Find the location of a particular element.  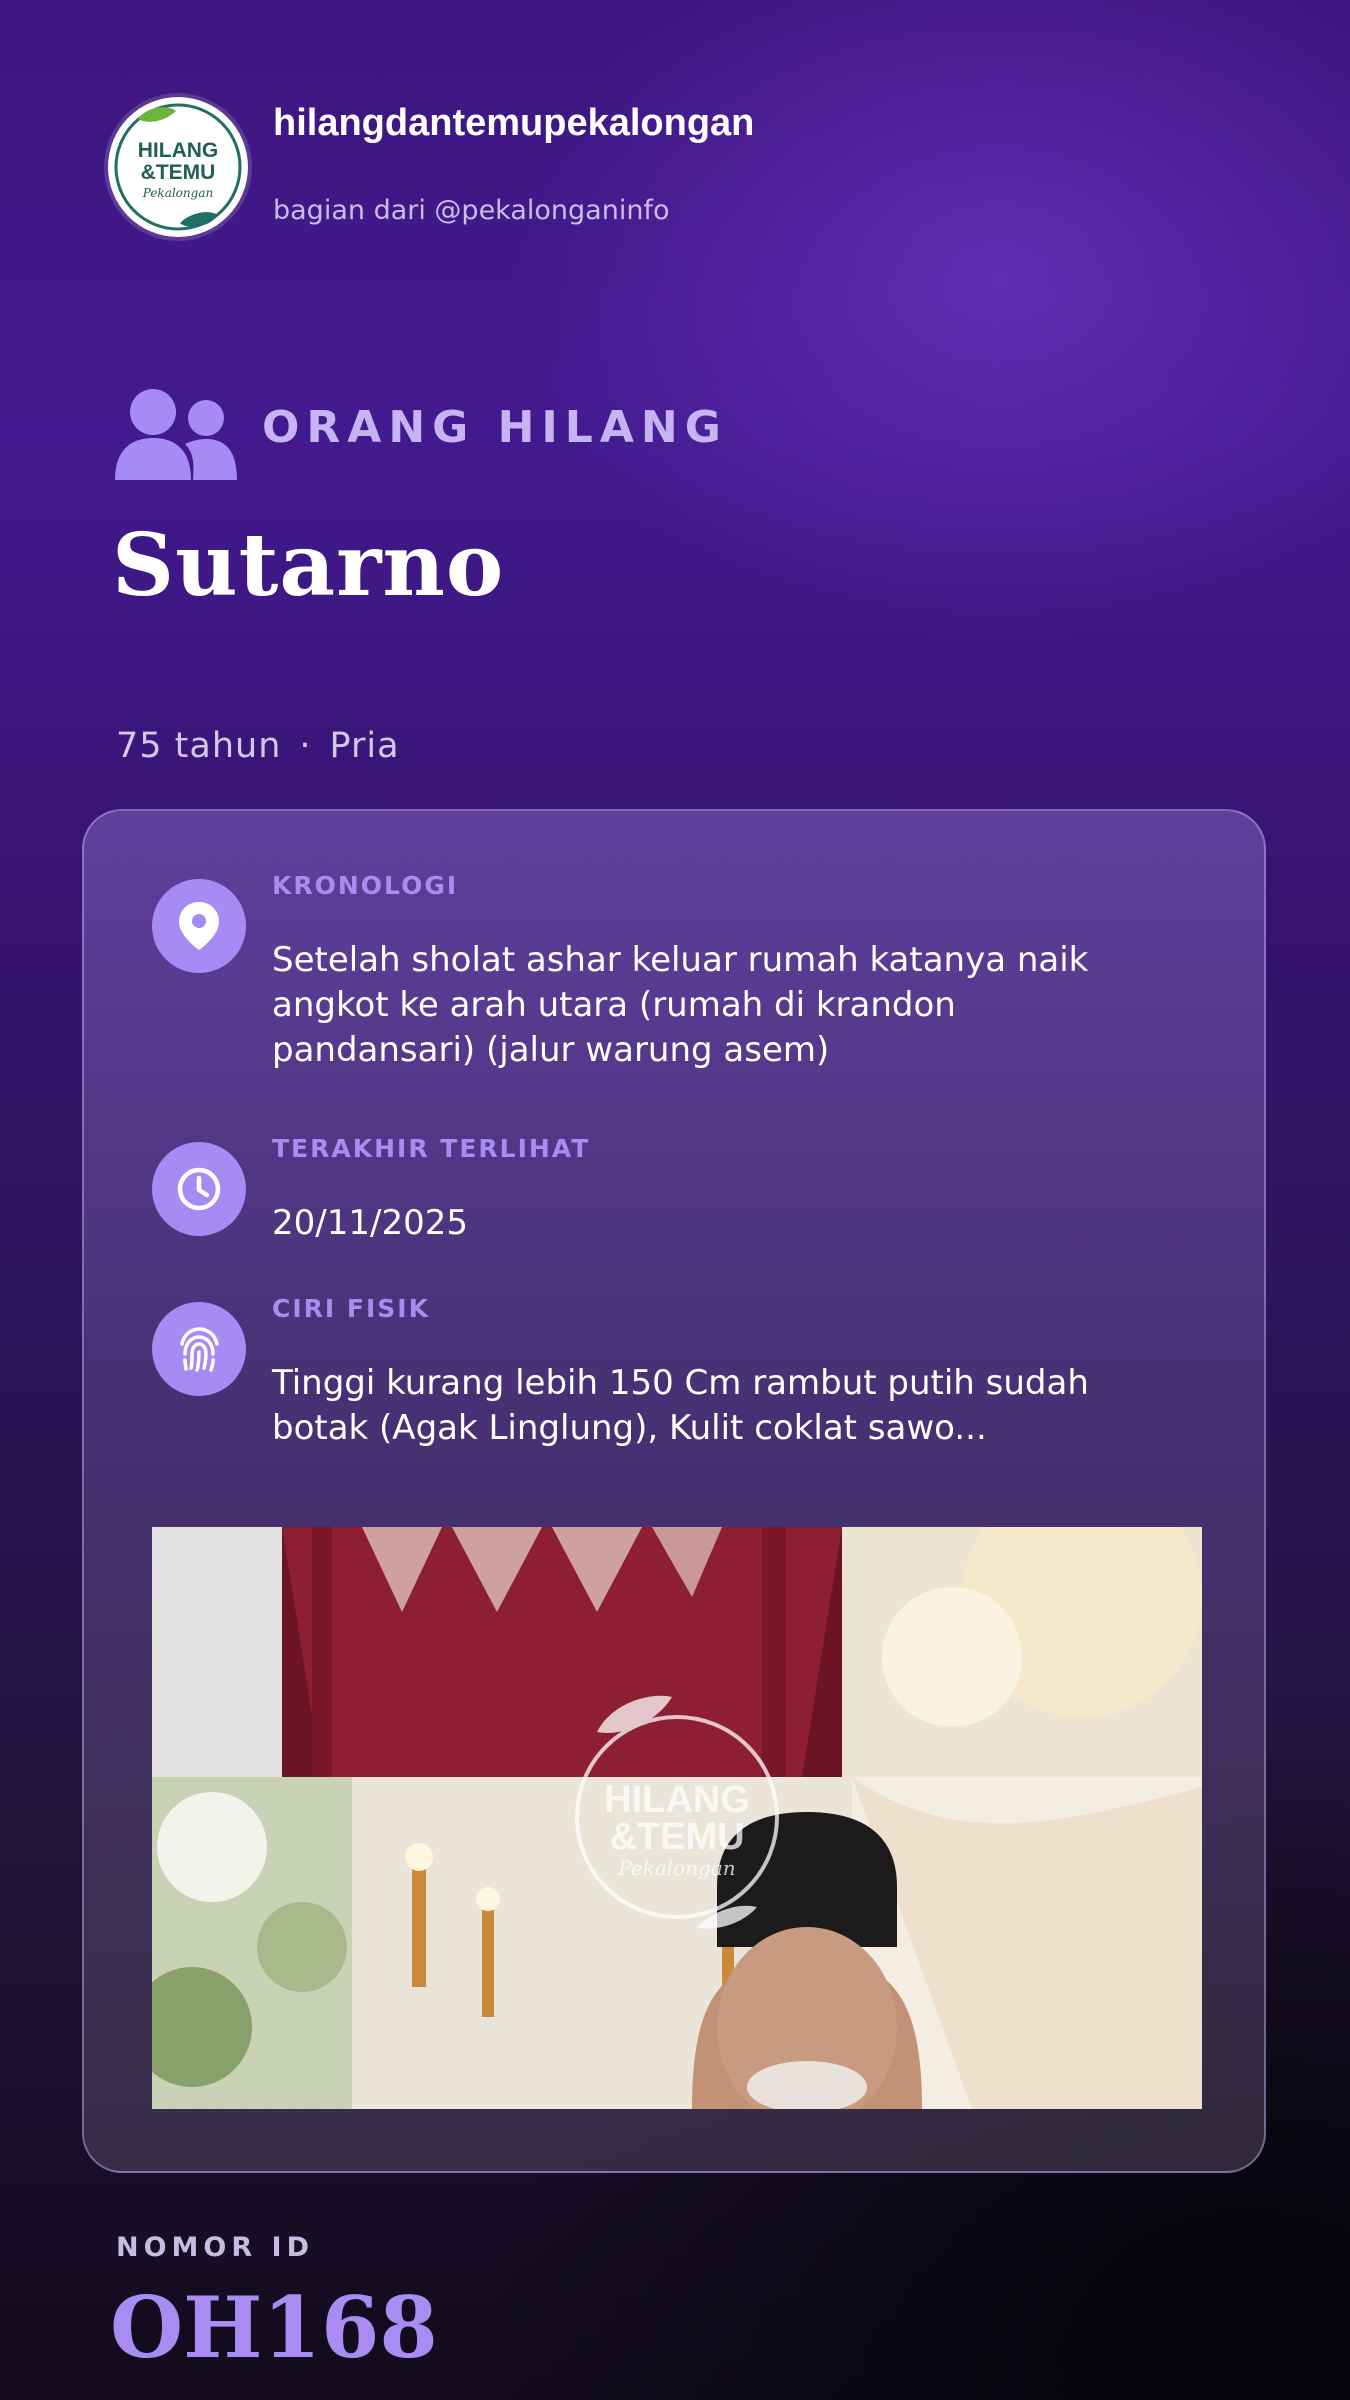

id-value: OH168 is located at coordinates (274, 2327).